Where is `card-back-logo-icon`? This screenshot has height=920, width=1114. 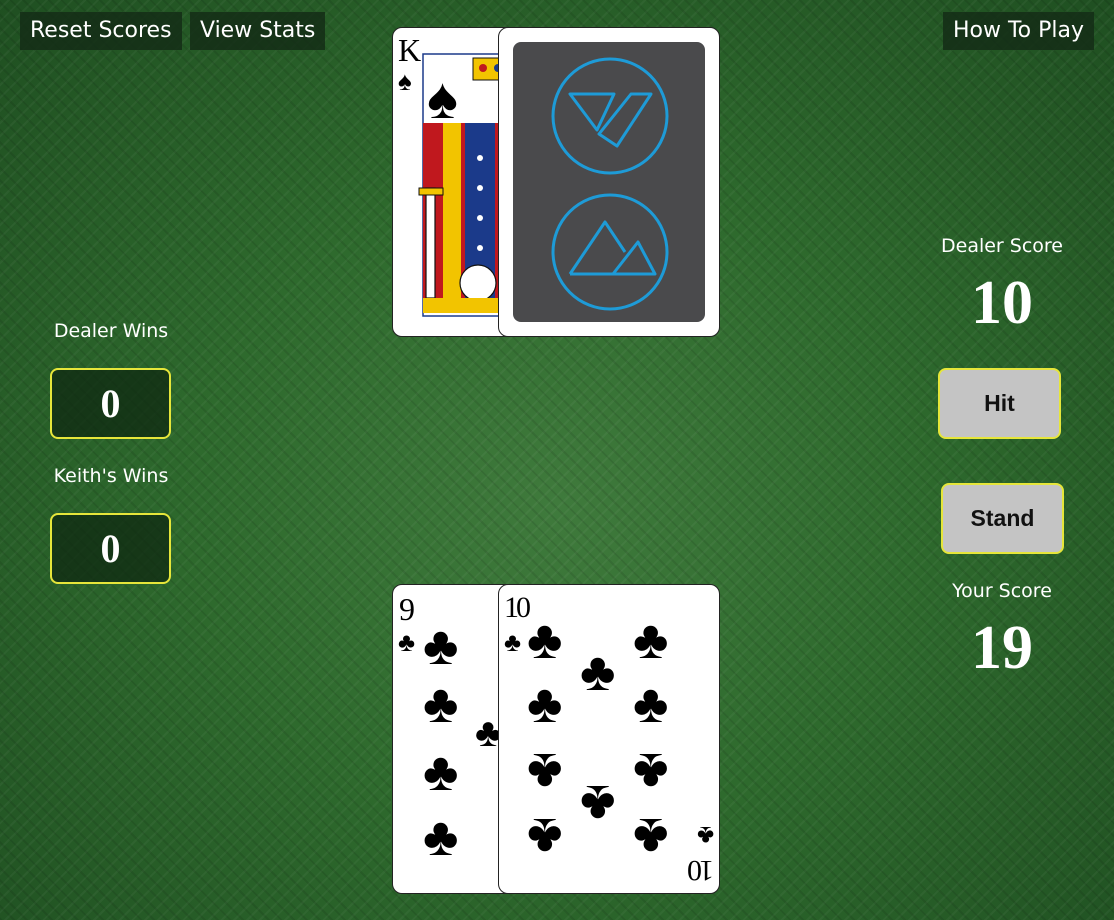 card-back-logo-icon is located at coordinates (610, 184).